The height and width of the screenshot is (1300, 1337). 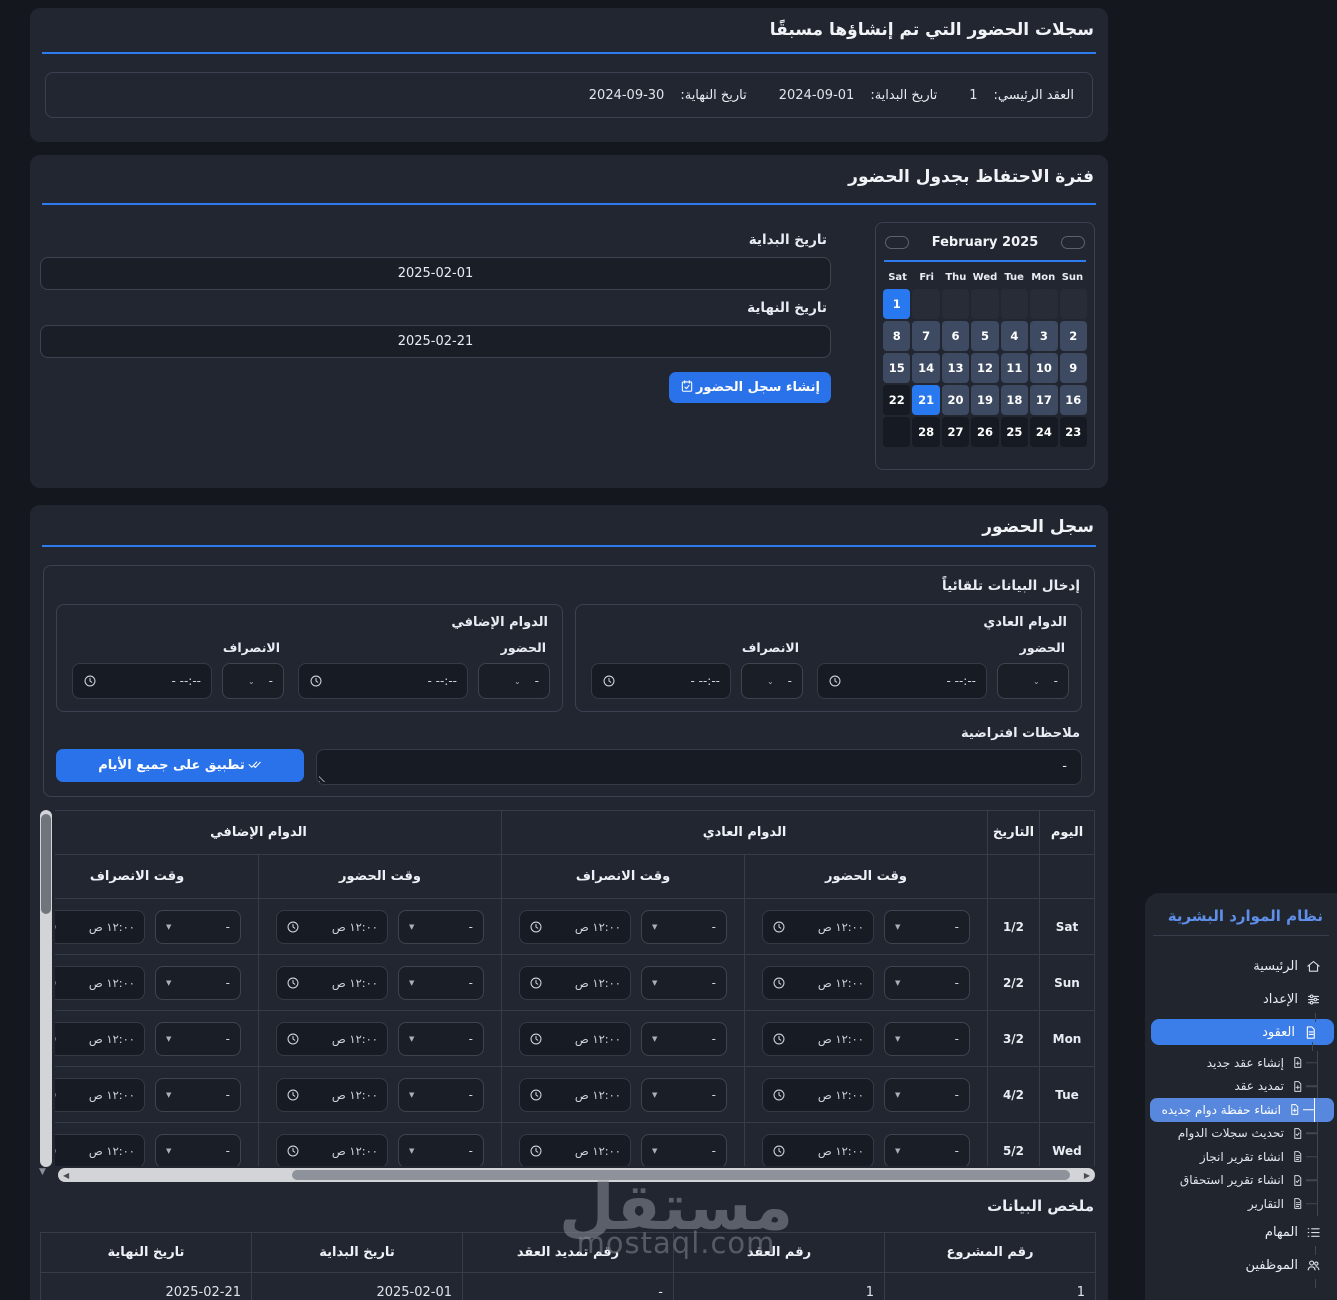 I want to click on sidebar-subitem: إنشاء عقد جديد, so click(x=1241, y=1063).